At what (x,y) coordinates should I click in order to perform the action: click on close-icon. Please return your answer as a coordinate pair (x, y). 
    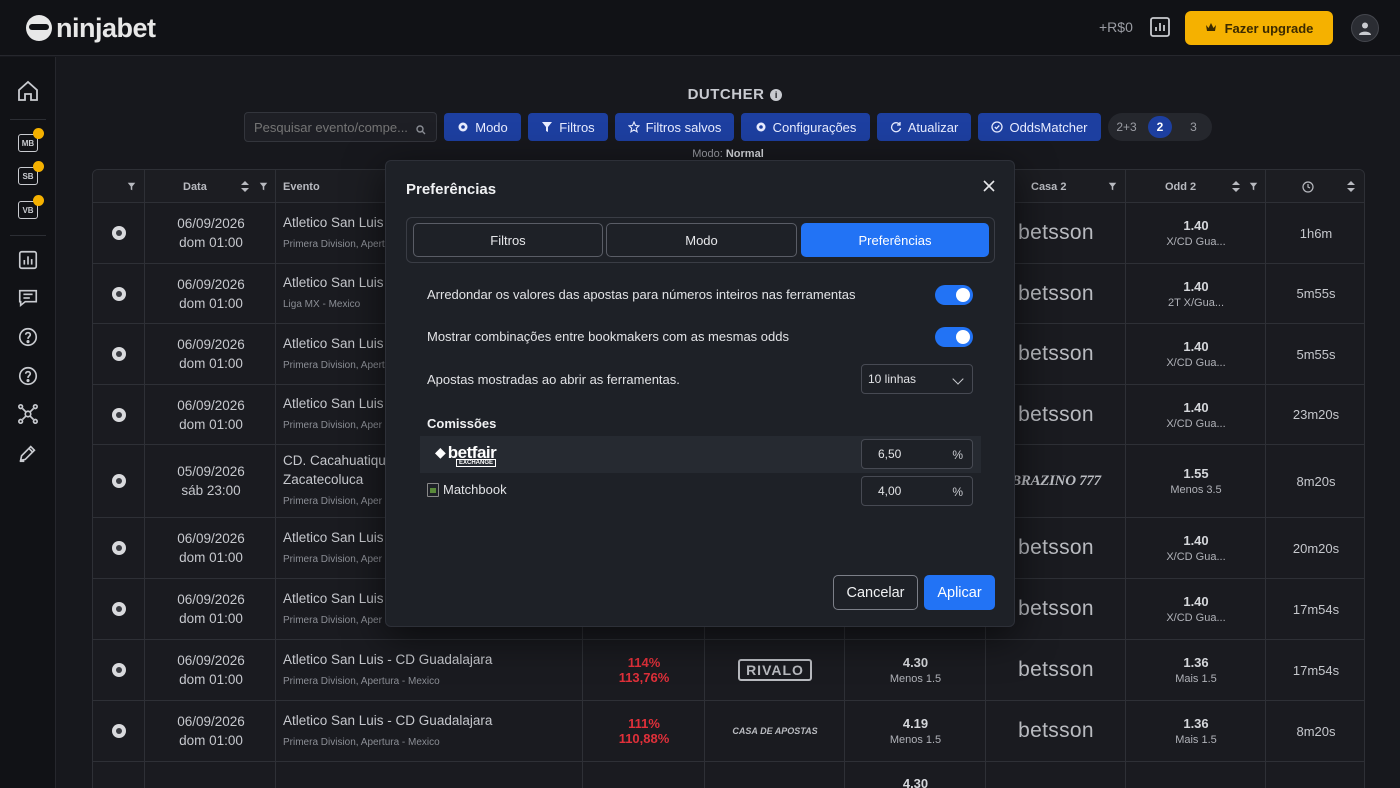
    Looking at the image, I should click on (989, 186).